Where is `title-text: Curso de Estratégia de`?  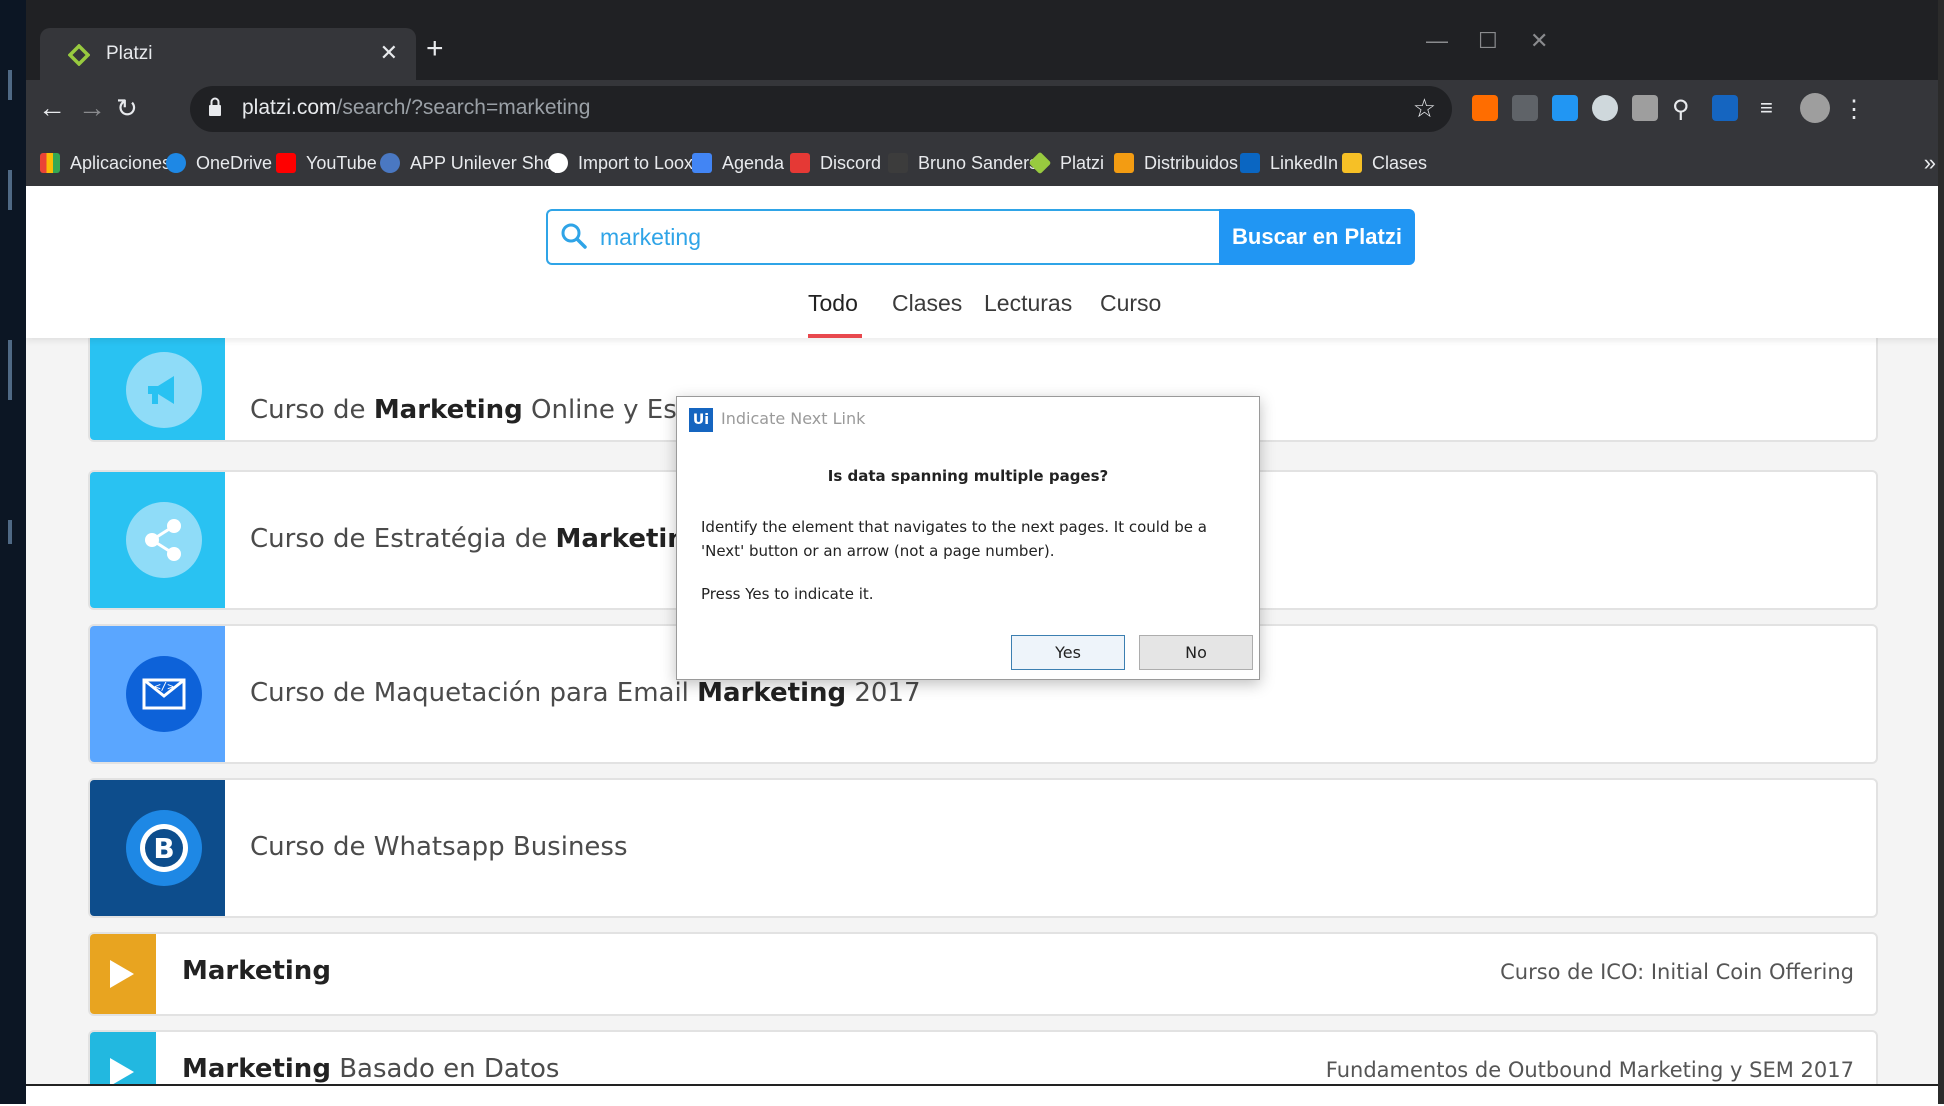 title-text: Curso de Estratégia de is located at coordinates (403, 539).